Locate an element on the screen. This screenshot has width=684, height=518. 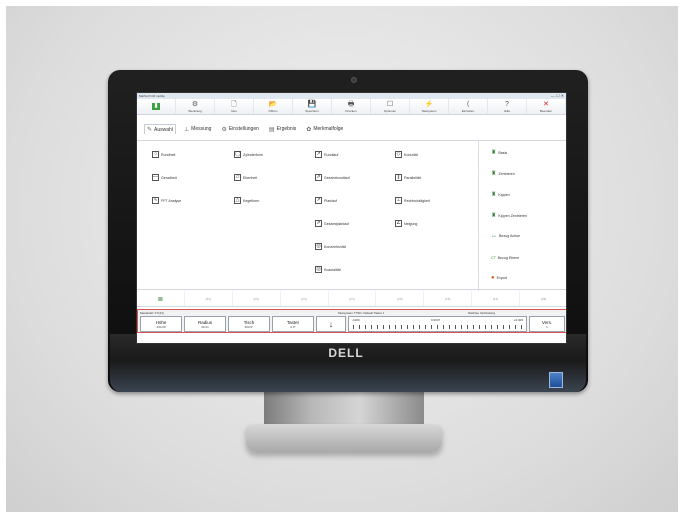
feature-button: ∠ Neigung is located at coordinates (406, 223).